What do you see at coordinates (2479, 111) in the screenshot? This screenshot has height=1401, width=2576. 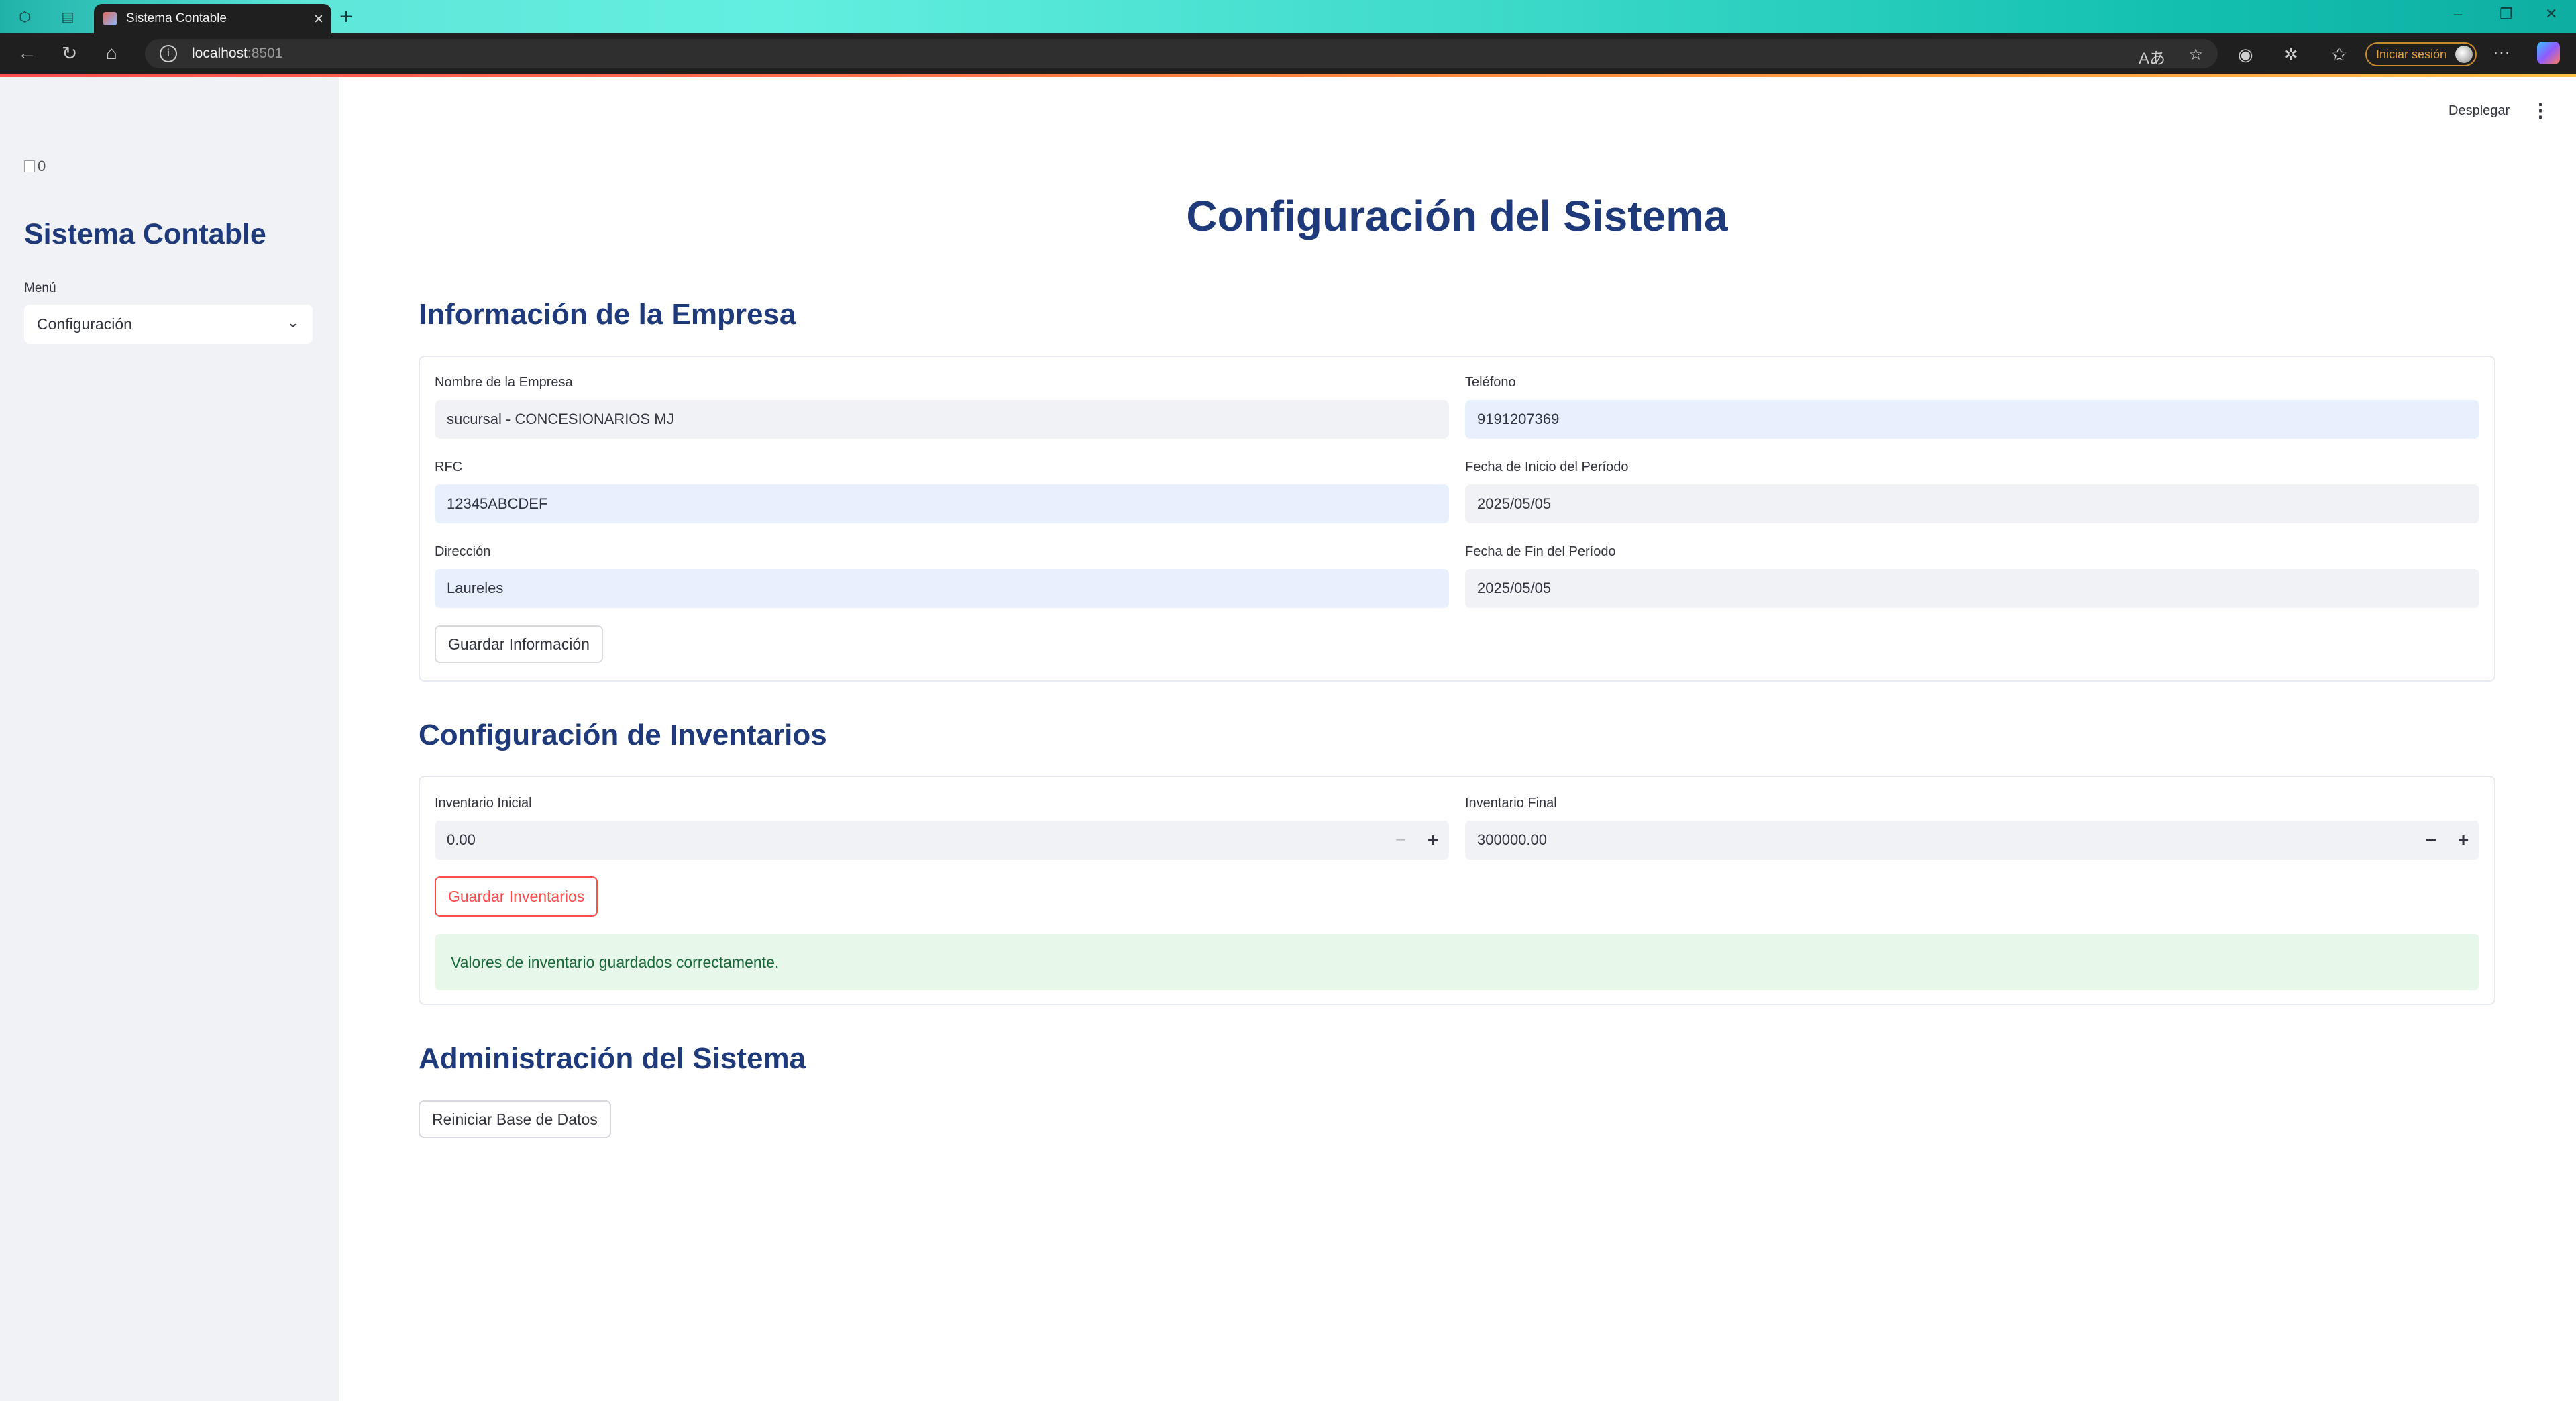 I see `deploy-button: Desplegar` at bounding box center [2479, 111].